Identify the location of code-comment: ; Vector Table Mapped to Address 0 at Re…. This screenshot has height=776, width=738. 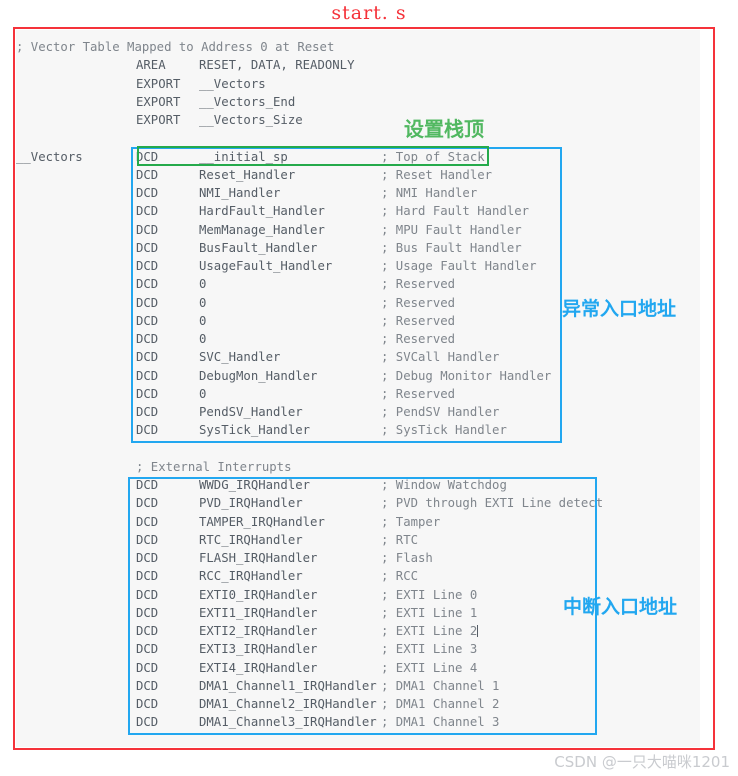
(175, 47).